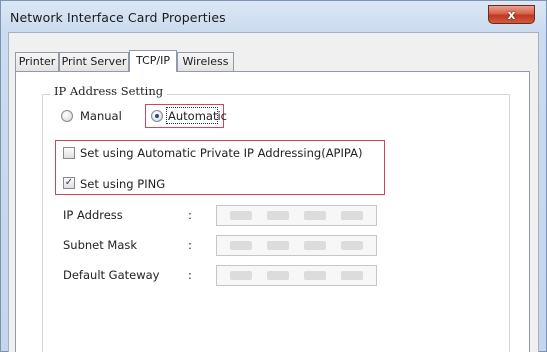  I want to click on tab-label: Print Server, so click(94, 61).